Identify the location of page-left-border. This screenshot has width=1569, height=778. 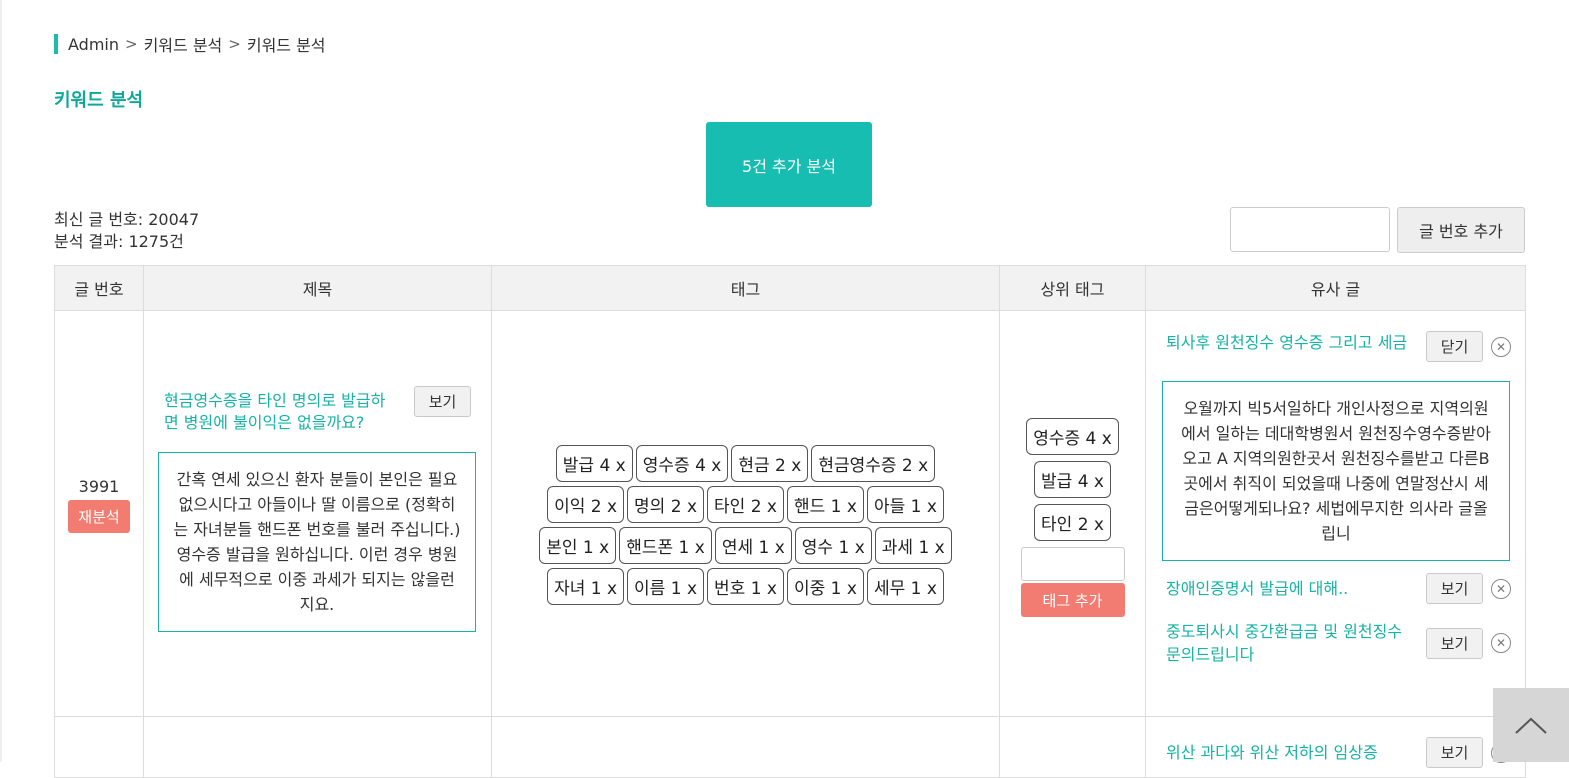
(1, 381).